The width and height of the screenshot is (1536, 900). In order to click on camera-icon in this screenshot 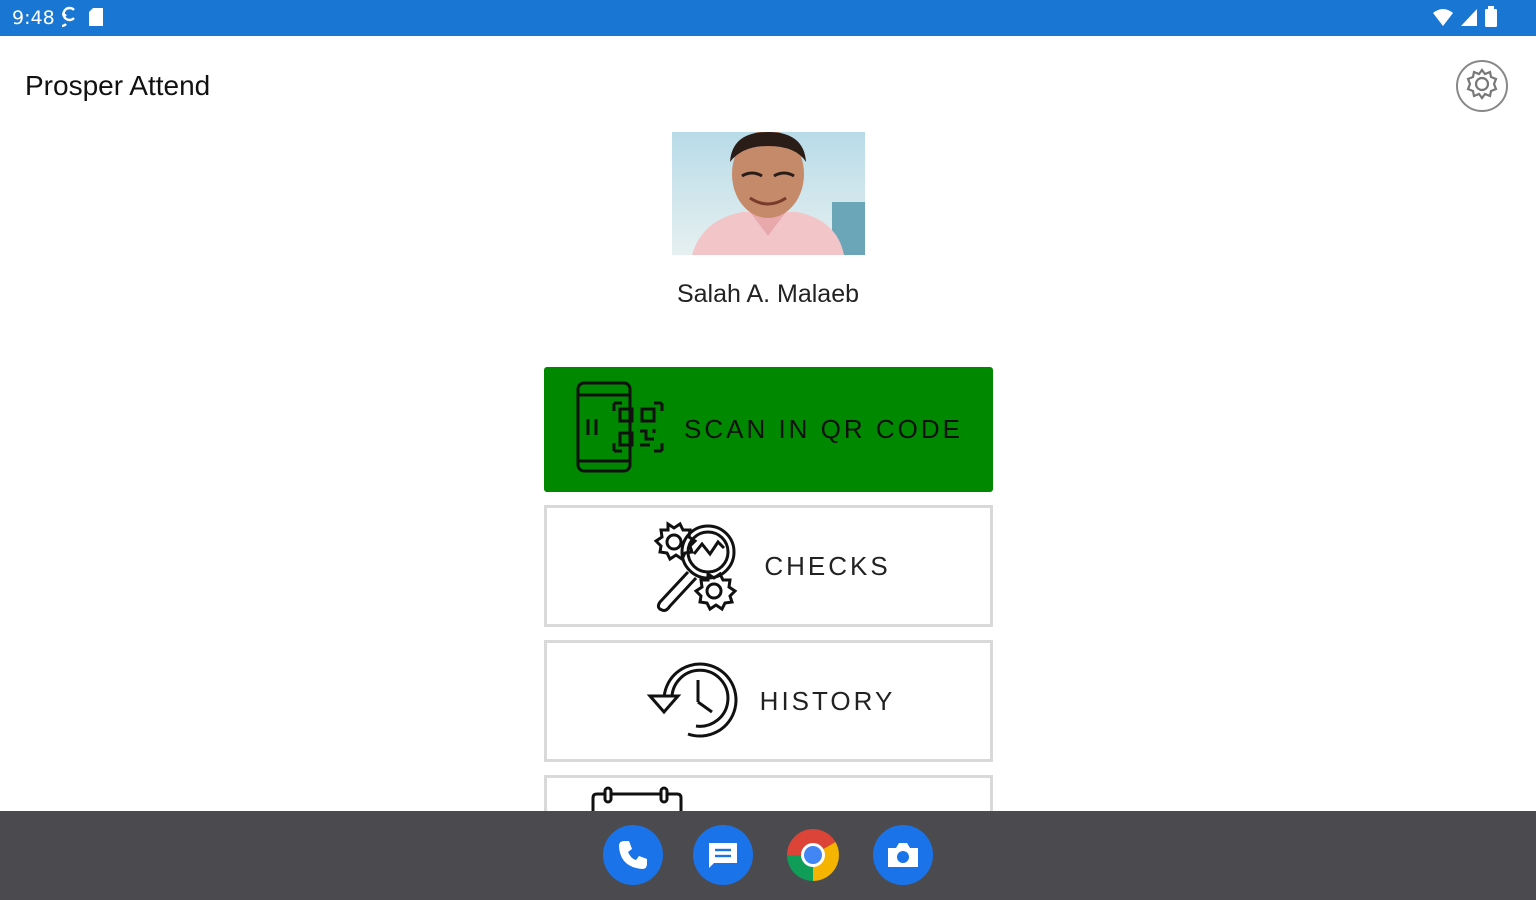, I will do `click(903, 855)`.